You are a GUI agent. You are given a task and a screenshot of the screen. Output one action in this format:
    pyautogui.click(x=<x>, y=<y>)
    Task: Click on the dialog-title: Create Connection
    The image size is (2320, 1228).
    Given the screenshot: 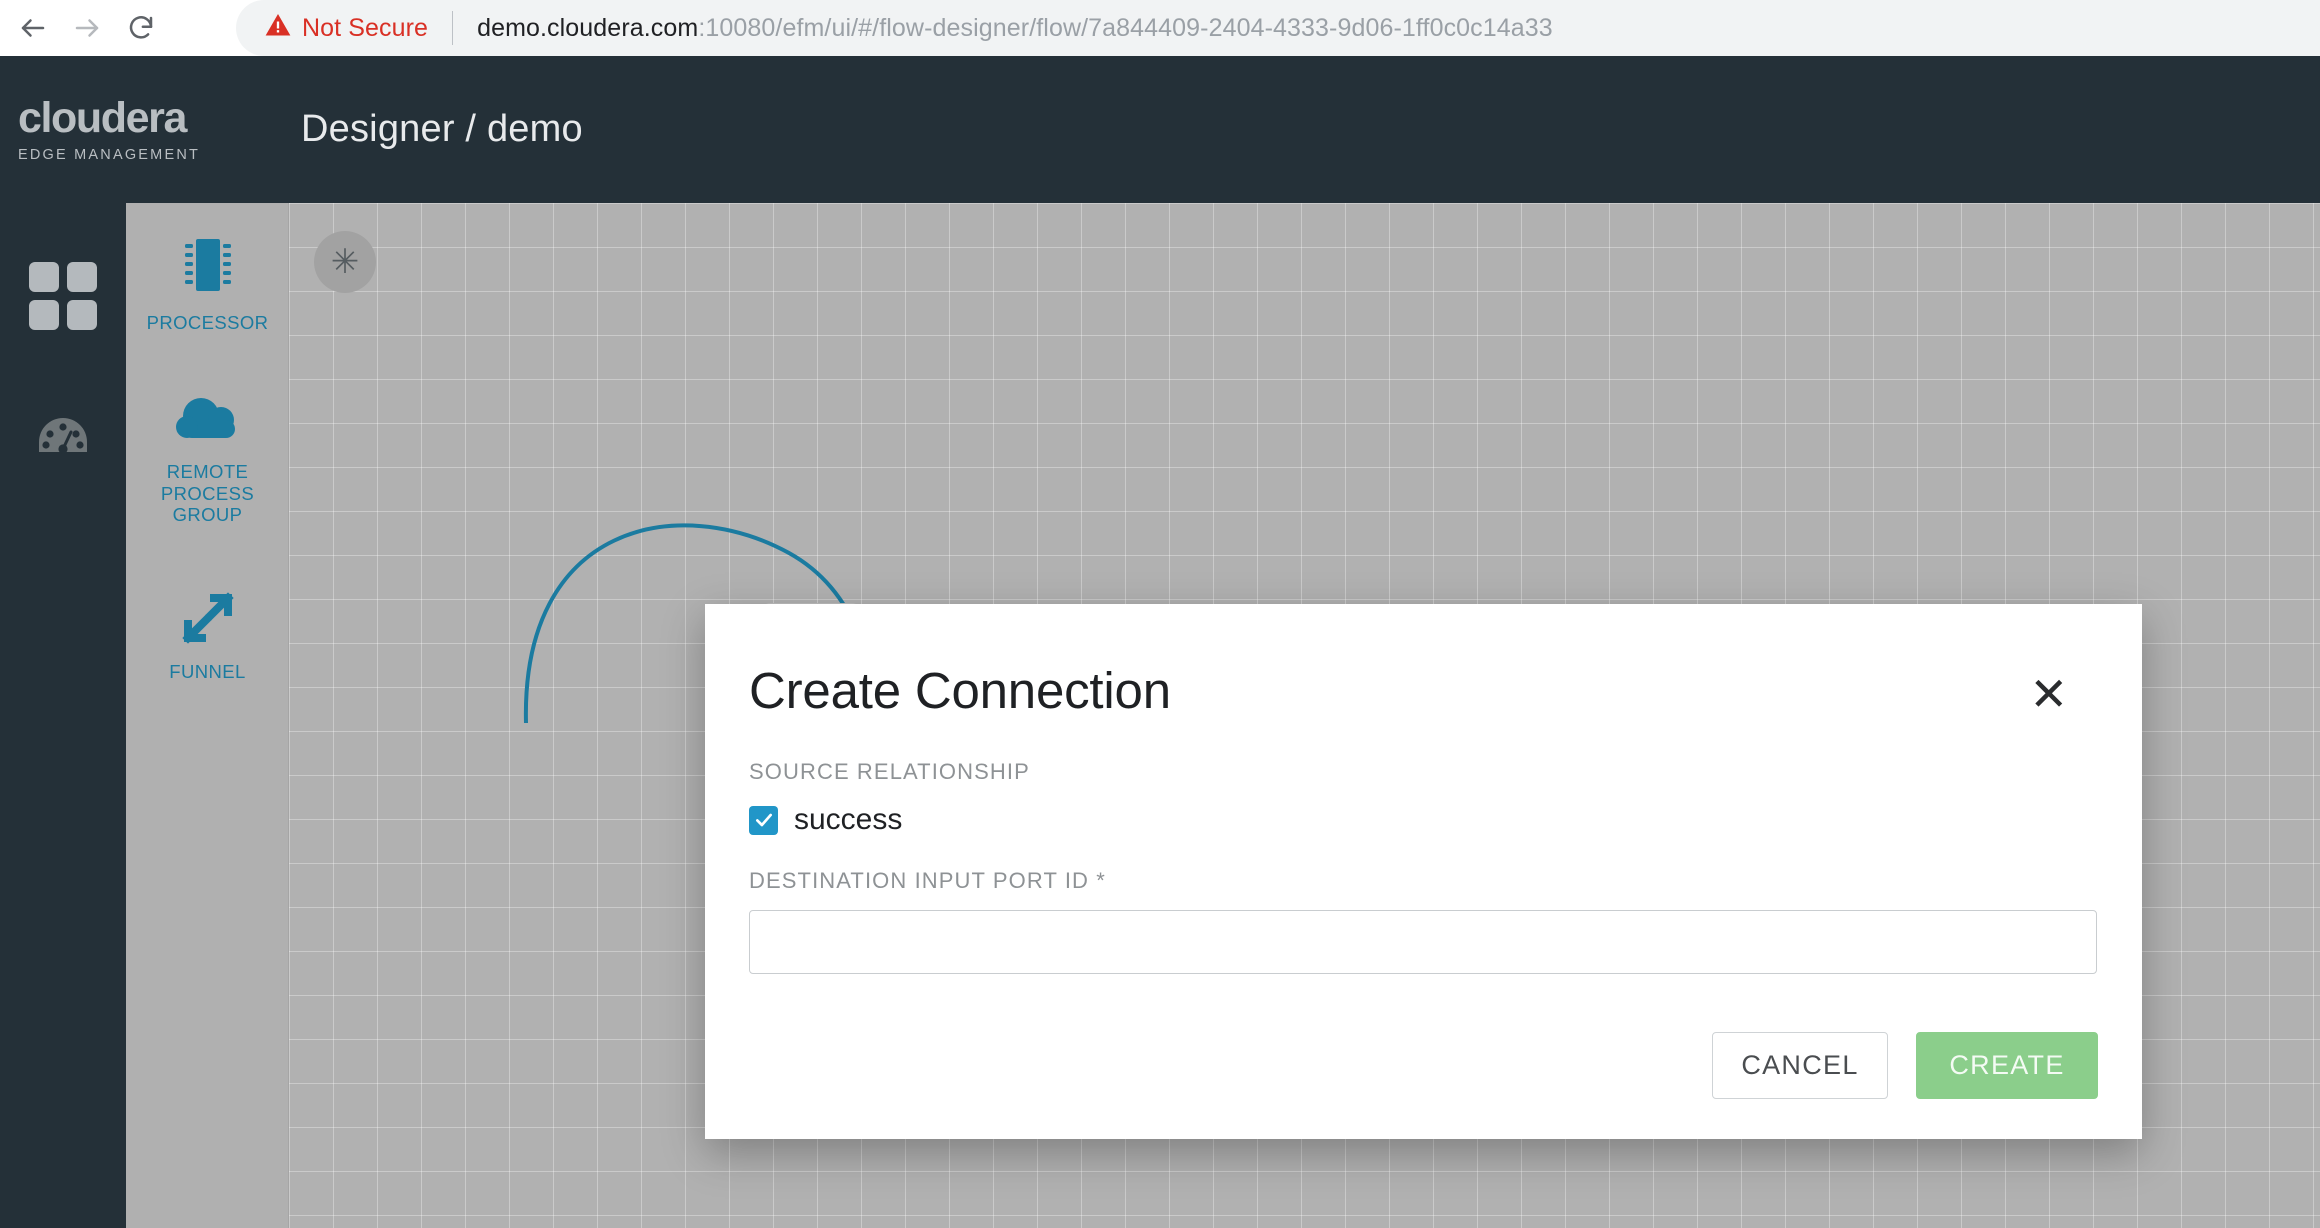 What is the action you would take?
    pyautogui.click(x=960, y=690)
    